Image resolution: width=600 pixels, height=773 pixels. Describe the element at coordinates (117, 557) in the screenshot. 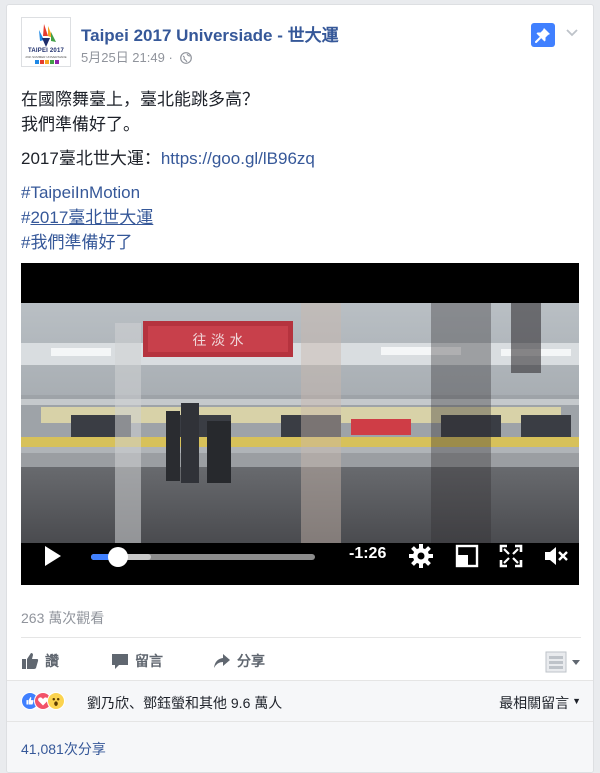

I see `video-progress-handle` at that location.